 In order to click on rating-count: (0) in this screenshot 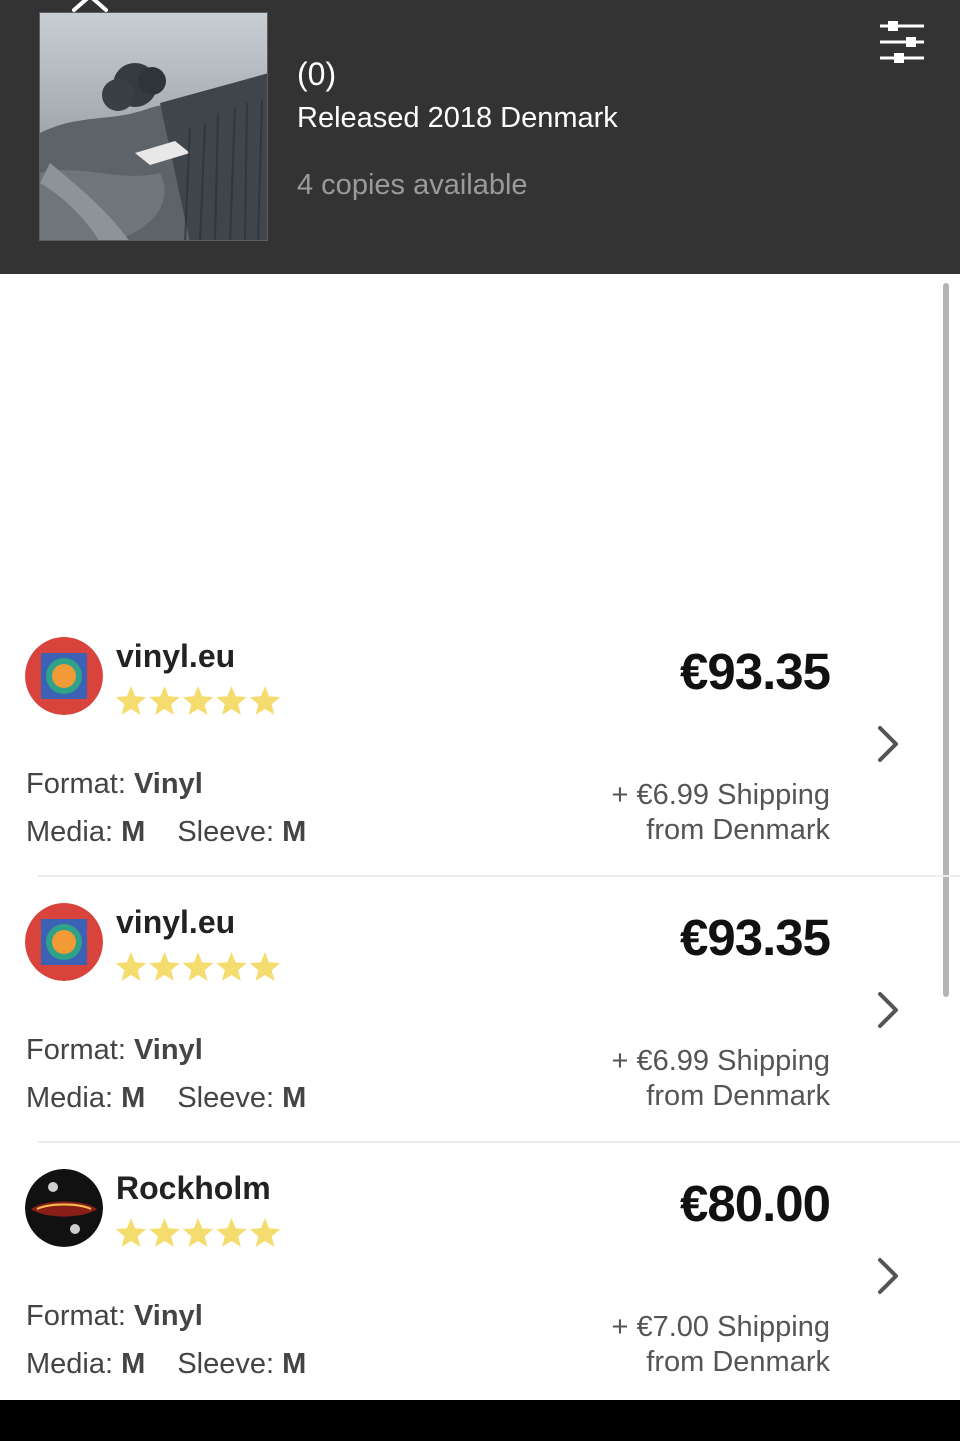, I will do `click(317, 74)`.